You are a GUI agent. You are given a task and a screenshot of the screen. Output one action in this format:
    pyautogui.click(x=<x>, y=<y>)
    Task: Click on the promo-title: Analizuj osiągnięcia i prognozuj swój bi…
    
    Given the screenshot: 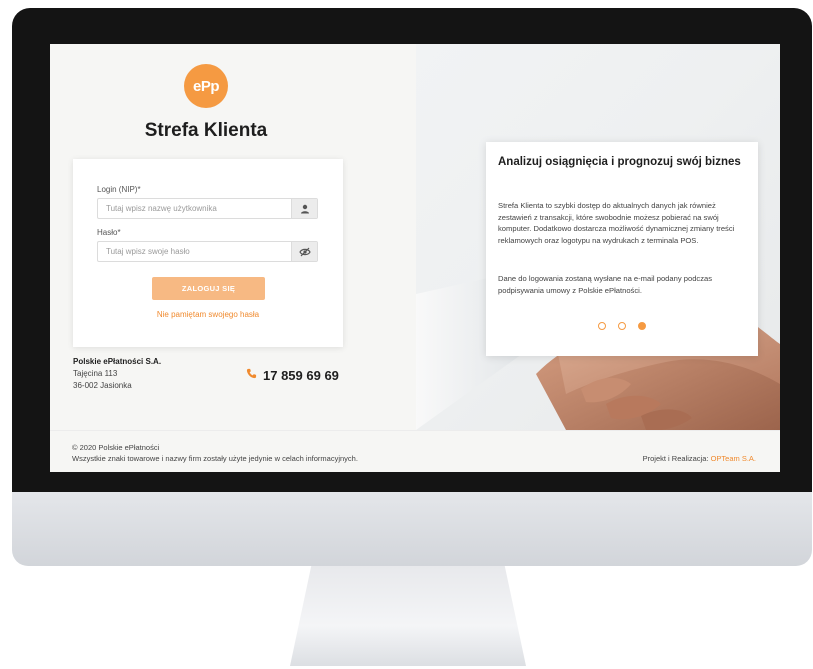 What is the action you would take?
    pyautogui.click(x=619, y=162)
    